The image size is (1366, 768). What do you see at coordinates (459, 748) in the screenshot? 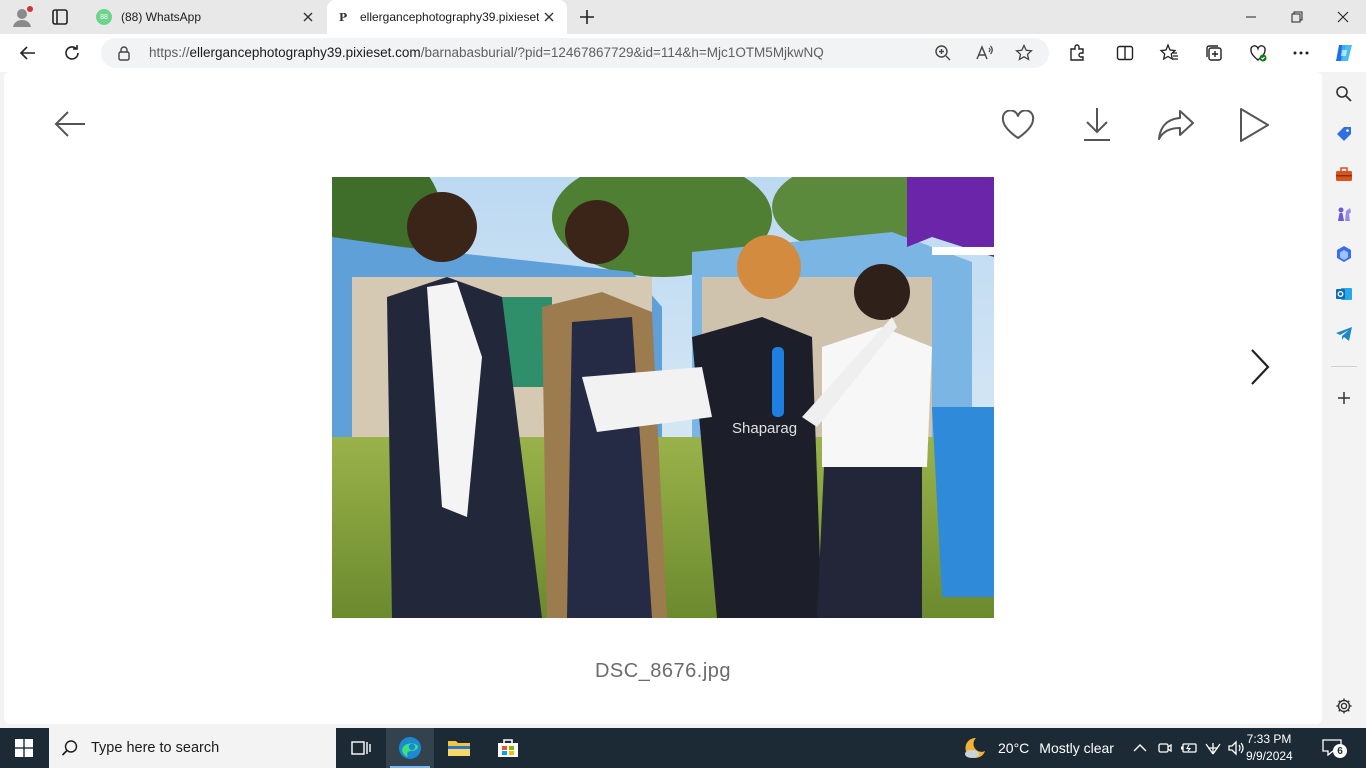
I see `file-explorer-icon` at bounding box center [459, 748].